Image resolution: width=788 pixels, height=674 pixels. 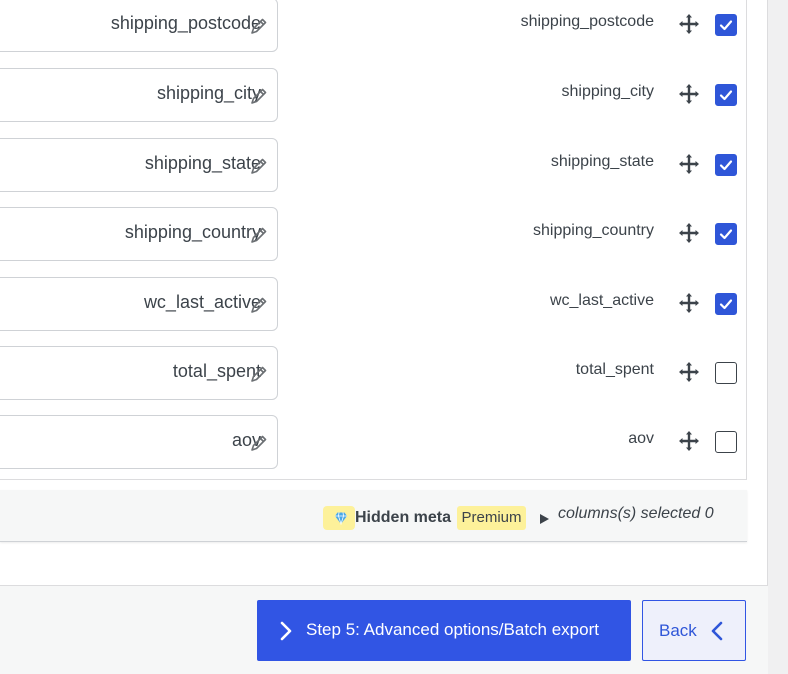 What do you see at coordinates (139, 442) in the screenshot?
I see `field-name-input: aov` at bounding box center [139, 442].